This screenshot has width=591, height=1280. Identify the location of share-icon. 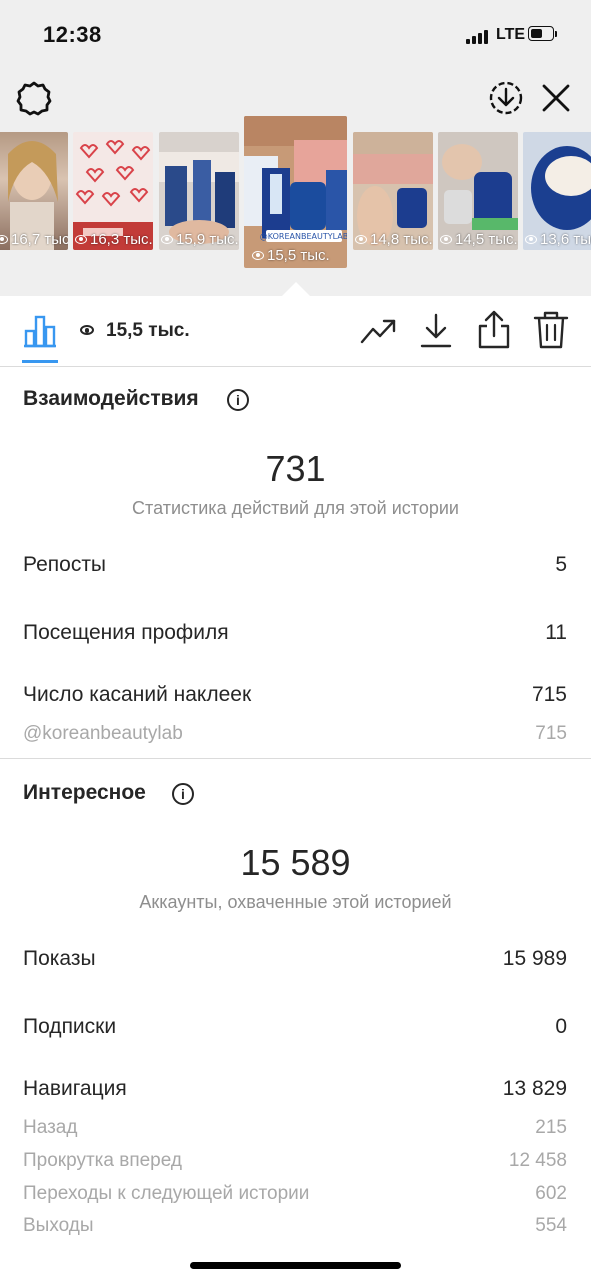
(494, 330).